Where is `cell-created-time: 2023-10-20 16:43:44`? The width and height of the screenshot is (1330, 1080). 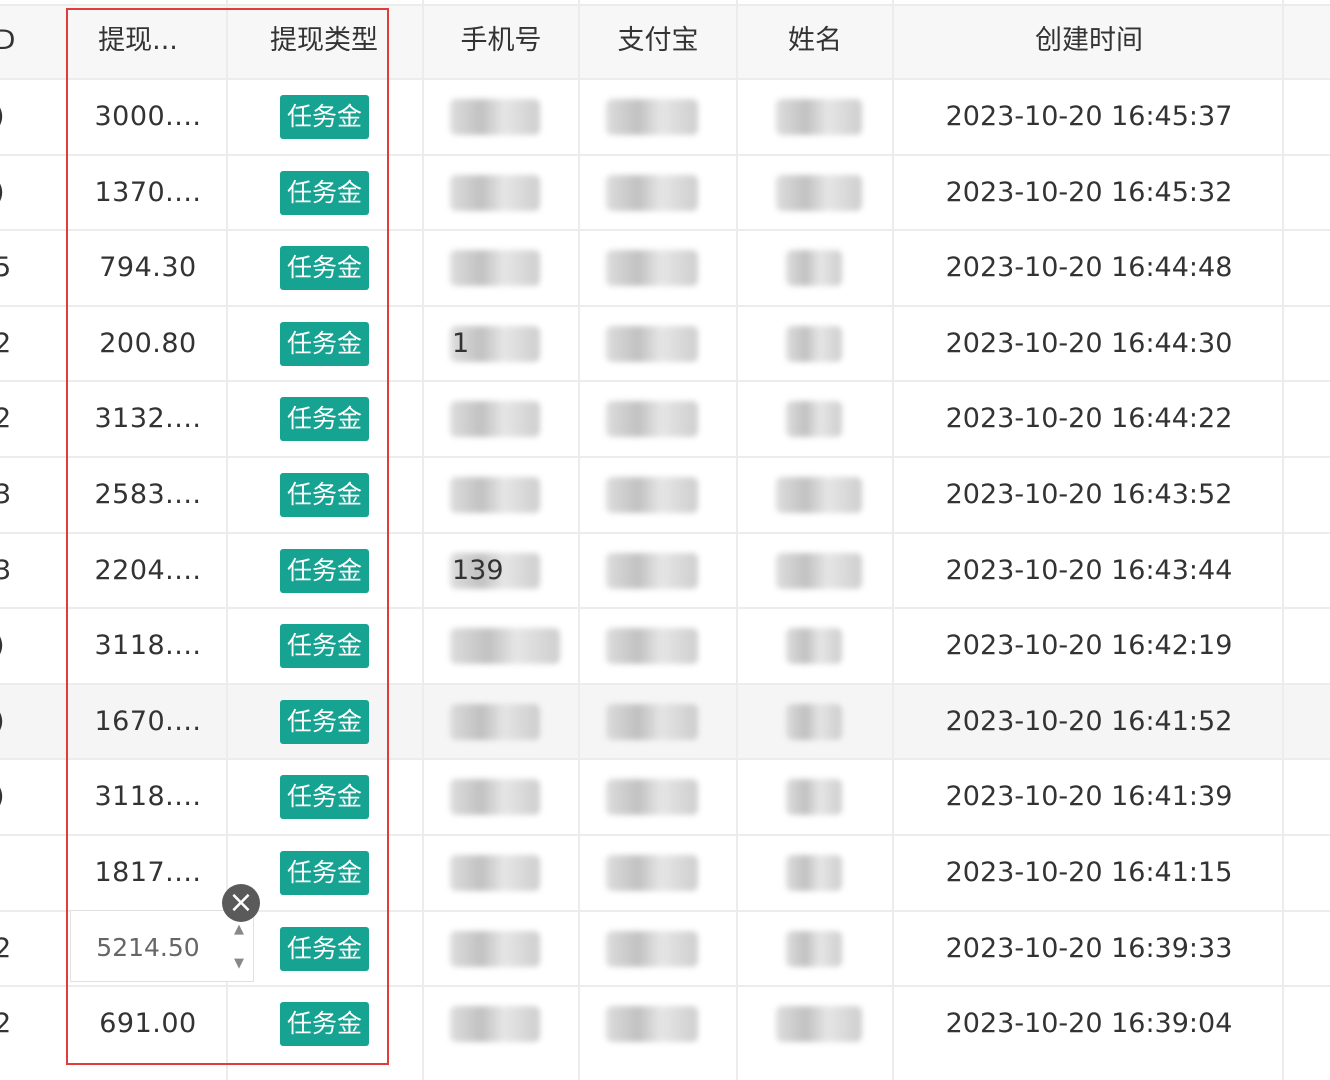 cell-created-time: 2023-10-20 16:43:44 is located at coordinates (1089, 570).